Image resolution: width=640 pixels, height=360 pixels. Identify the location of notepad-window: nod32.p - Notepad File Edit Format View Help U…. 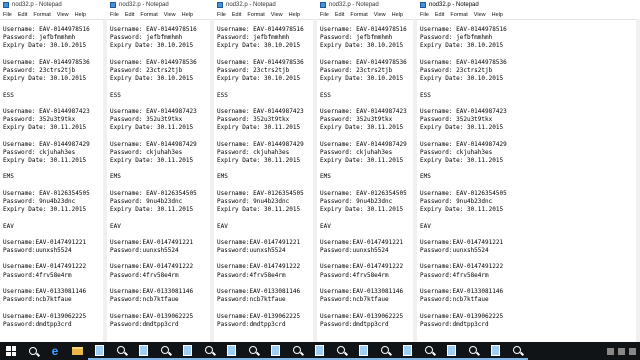
(367, 171).